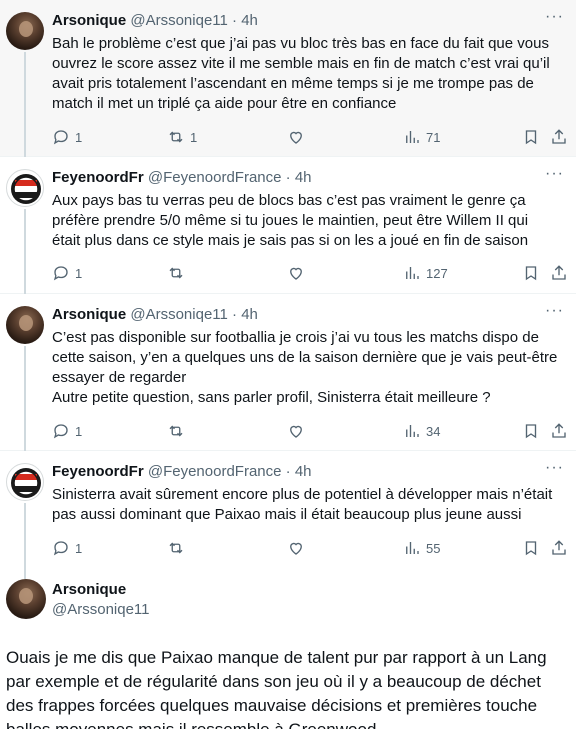 The width and height of the screenshot is (576, 729). What do you see at coordinates (421, 548) in the screenshot?
I see `views-button: 55` at bounding box center [421, 548].